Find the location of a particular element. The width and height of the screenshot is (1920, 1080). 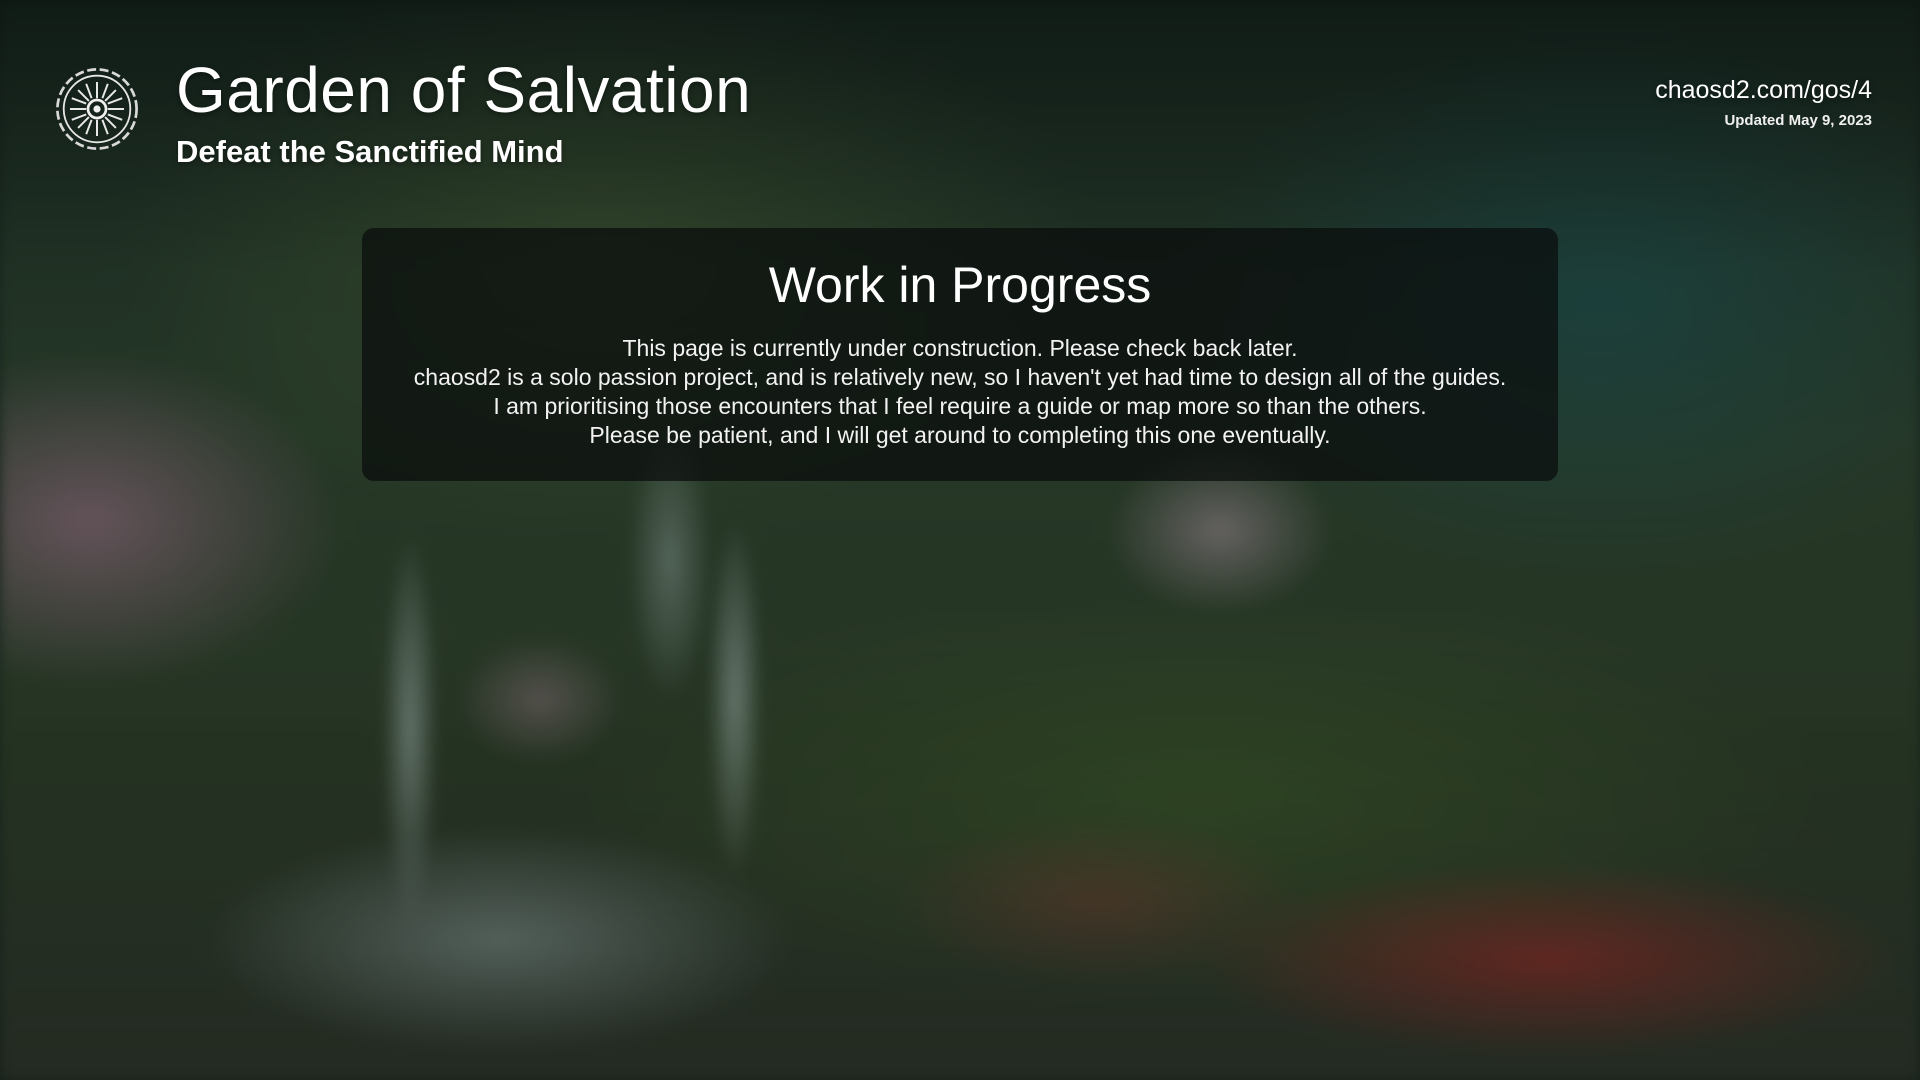

notice-title: Work in Progress is located at coordinates (960, 285).